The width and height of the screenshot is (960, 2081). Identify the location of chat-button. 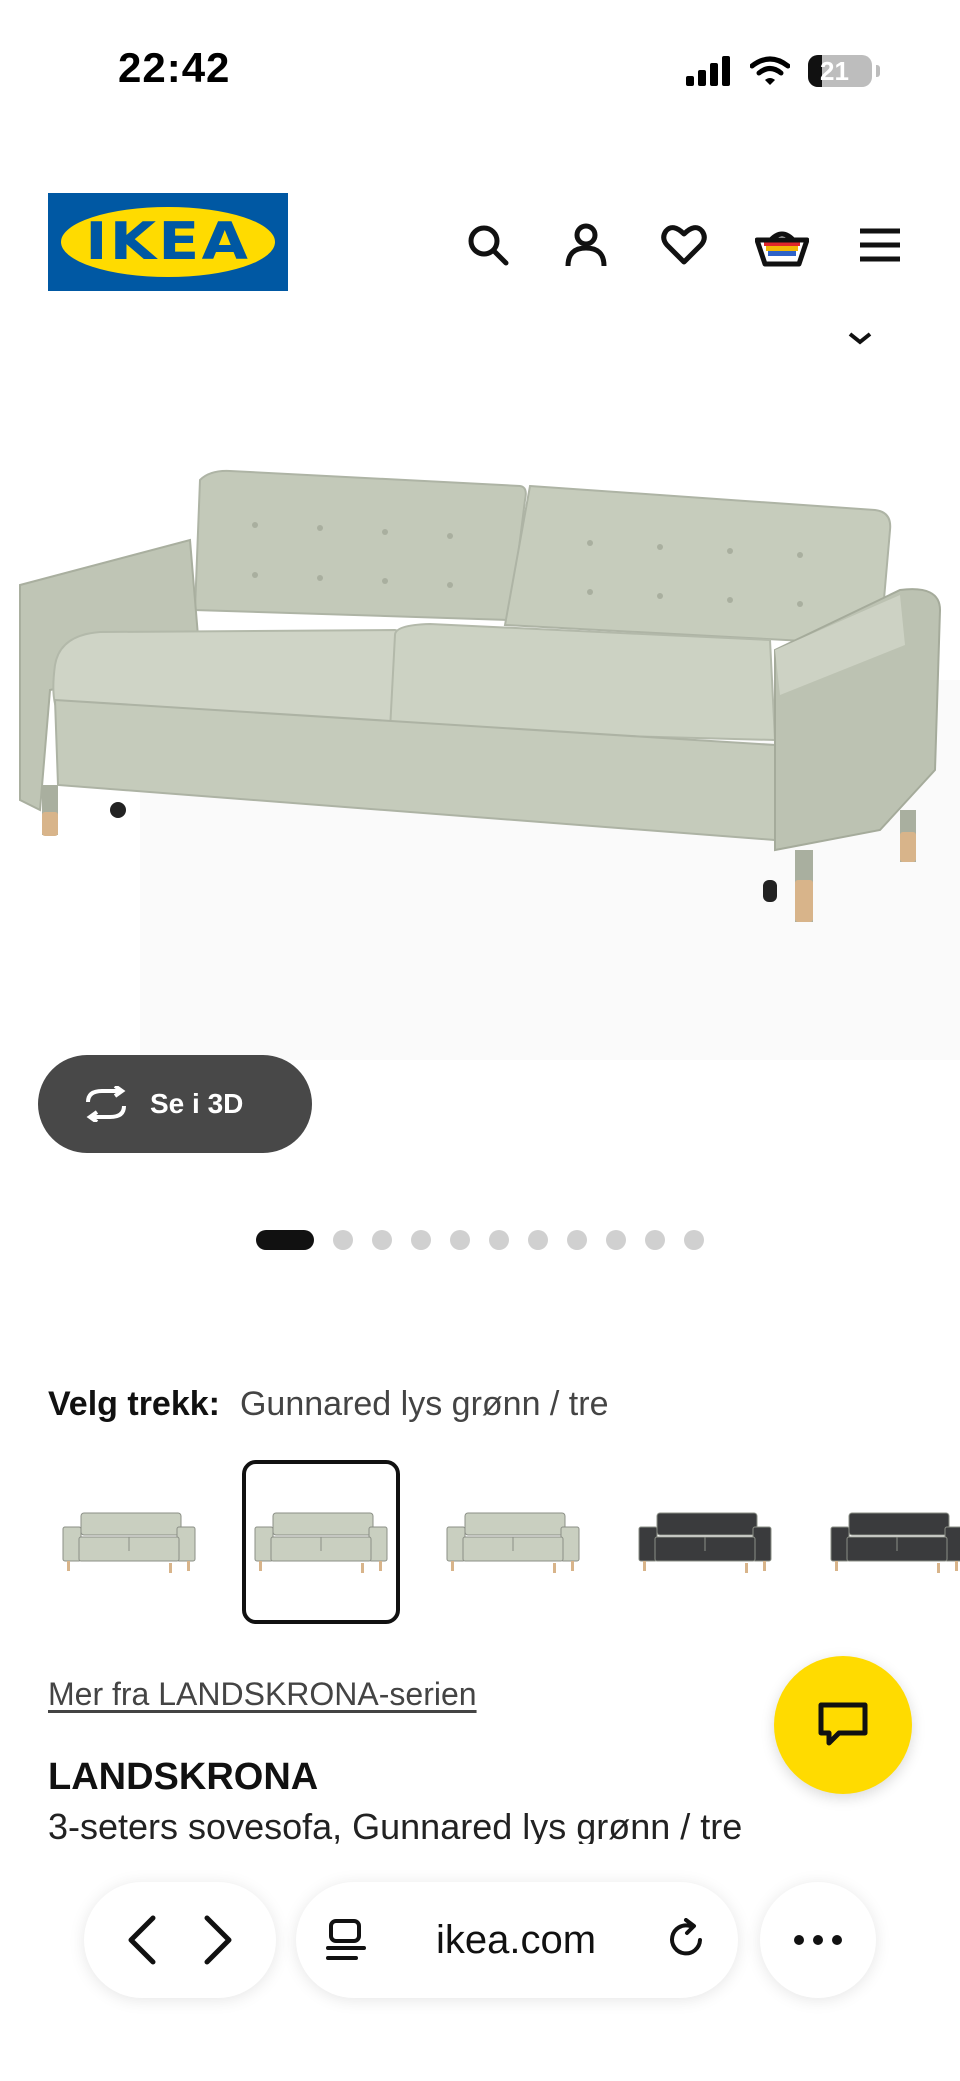
(843, 1725).